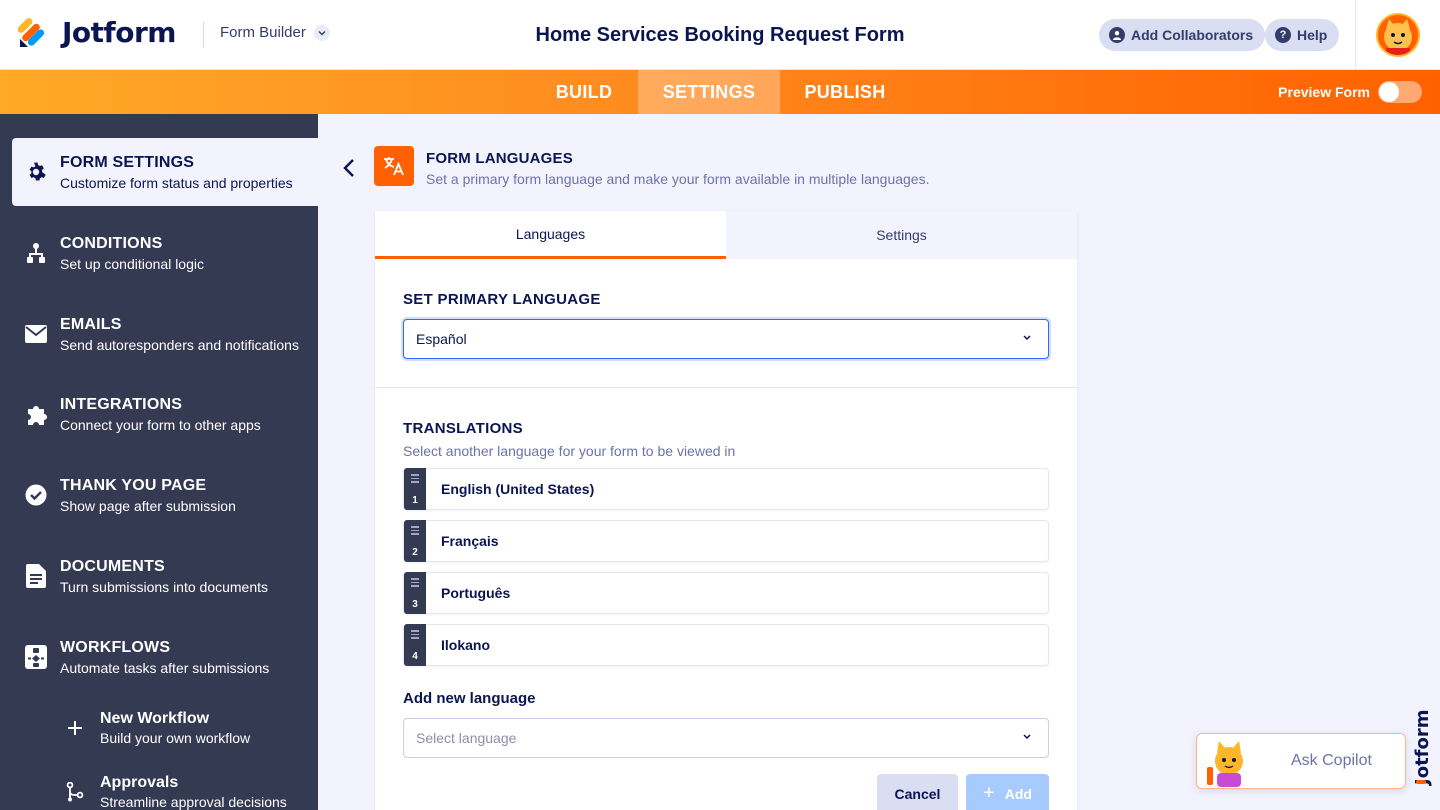  I want to click on subitem-subtitle: Build your own workflow, so click(175, 738).